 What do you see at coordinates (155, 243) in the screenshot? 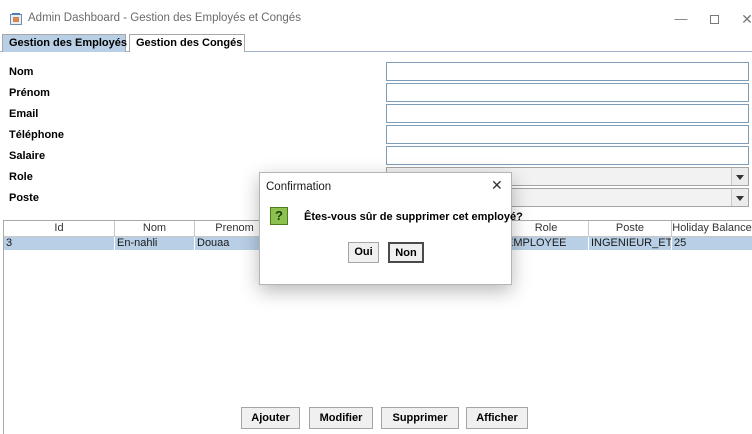
I see `cell-nom: En-nahli` at bounding box center [155, 243].